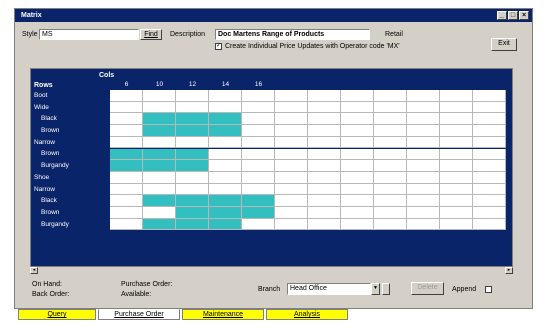 This screenshot has width=547, height=329. Describe the element at coordinates (223, 314) in the screenshot. I see `tab-maintenance: Maintenance` at that location.